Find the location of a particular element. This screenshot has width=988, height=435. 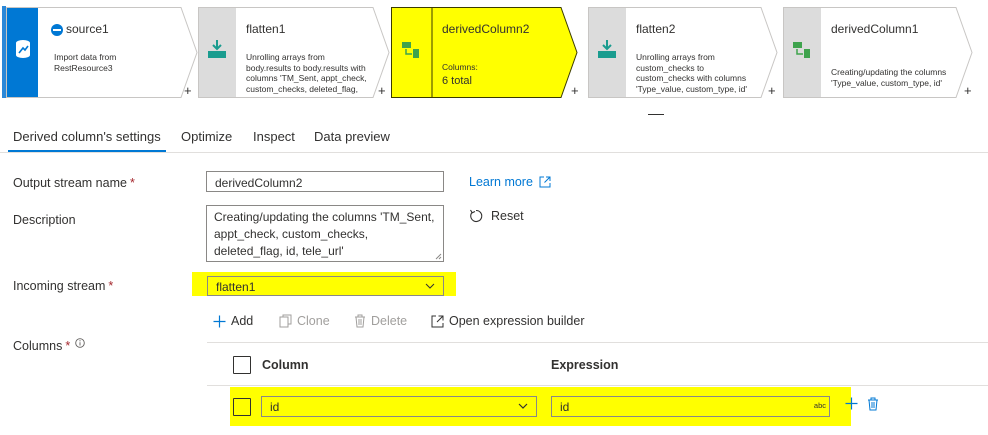

output-stream-label: Output stream name * is located at coordinates (74, 183).